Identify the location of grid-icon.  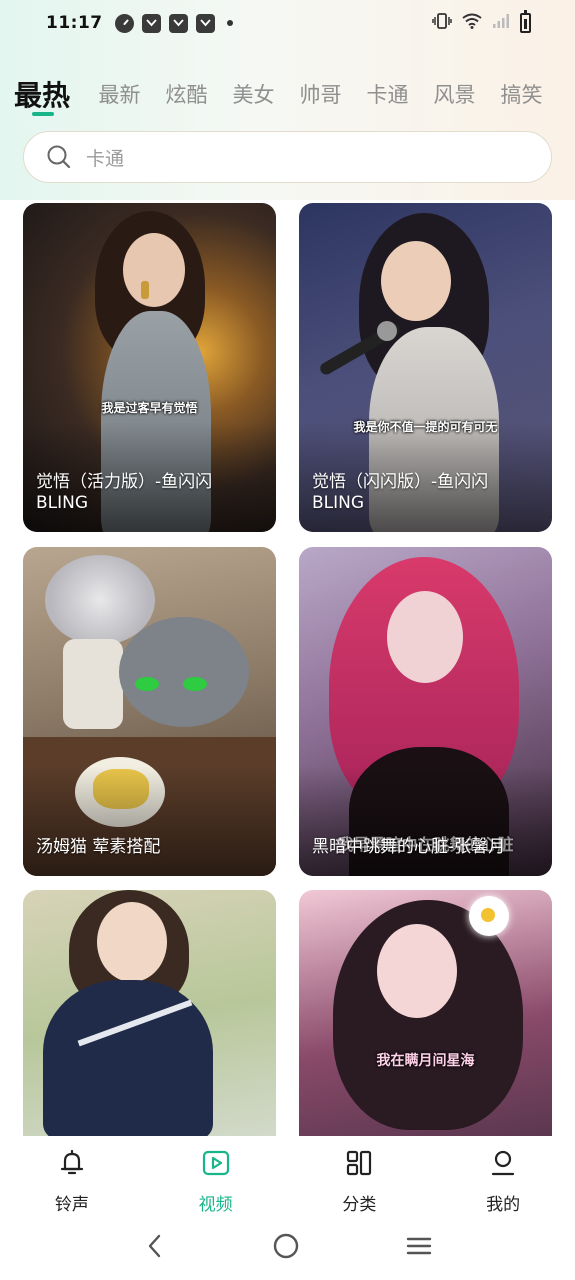
(359, 1165).